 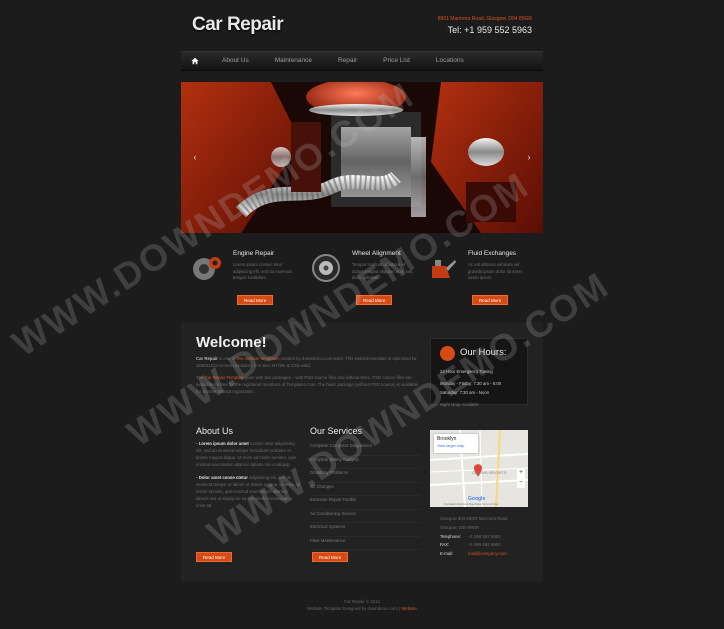 What do you see at coordinates (347, 61) in the screenshot?
I see `nav-item-repair: Repair` at bounding box center [347, 61].